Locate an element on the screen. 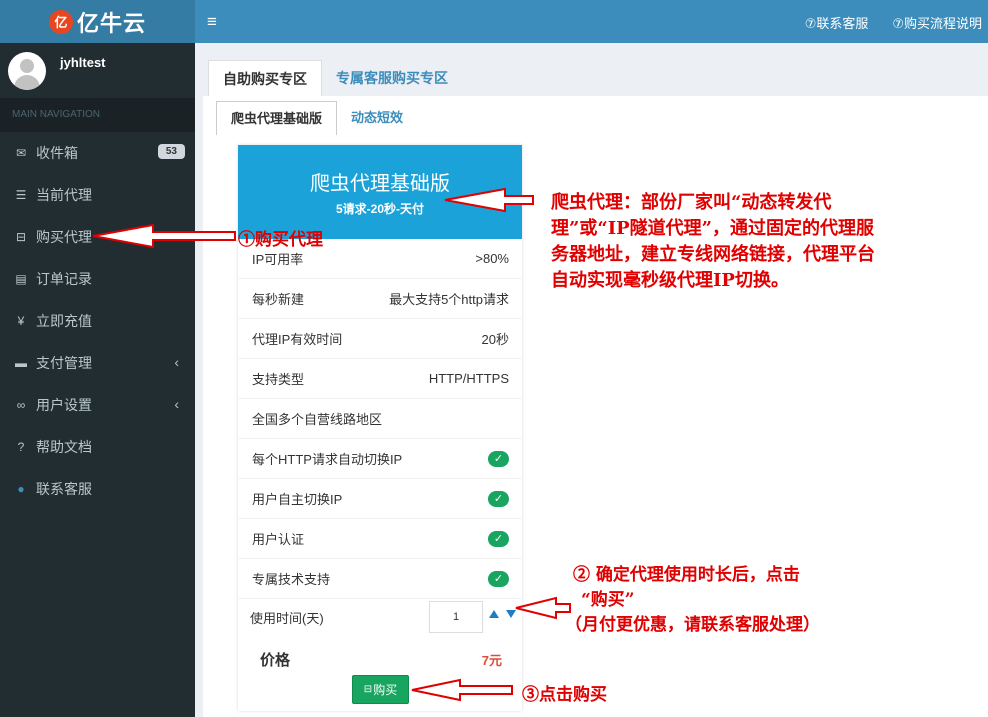 Image resolution: width=988 pixels, height=717 pixels. spec-row: 全国多个自营线路地区 is located at coordinates (380, 419).